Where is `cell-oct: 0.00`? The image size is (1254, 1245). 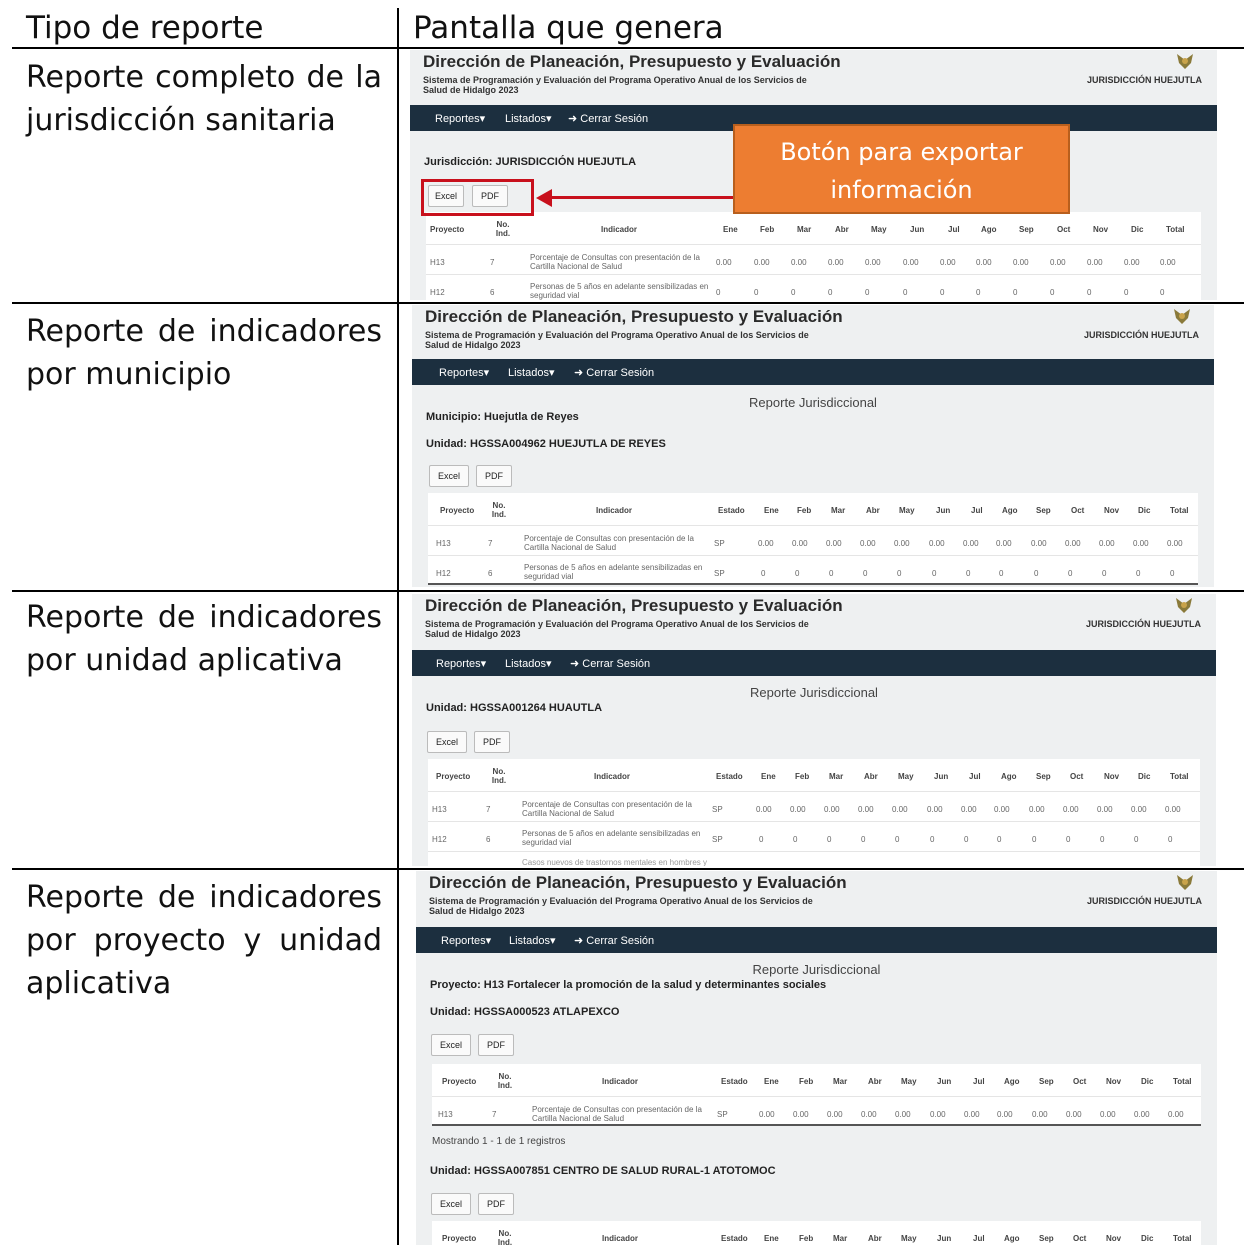
cell-oct: 0.00 is located at coordinates (1071, 809).